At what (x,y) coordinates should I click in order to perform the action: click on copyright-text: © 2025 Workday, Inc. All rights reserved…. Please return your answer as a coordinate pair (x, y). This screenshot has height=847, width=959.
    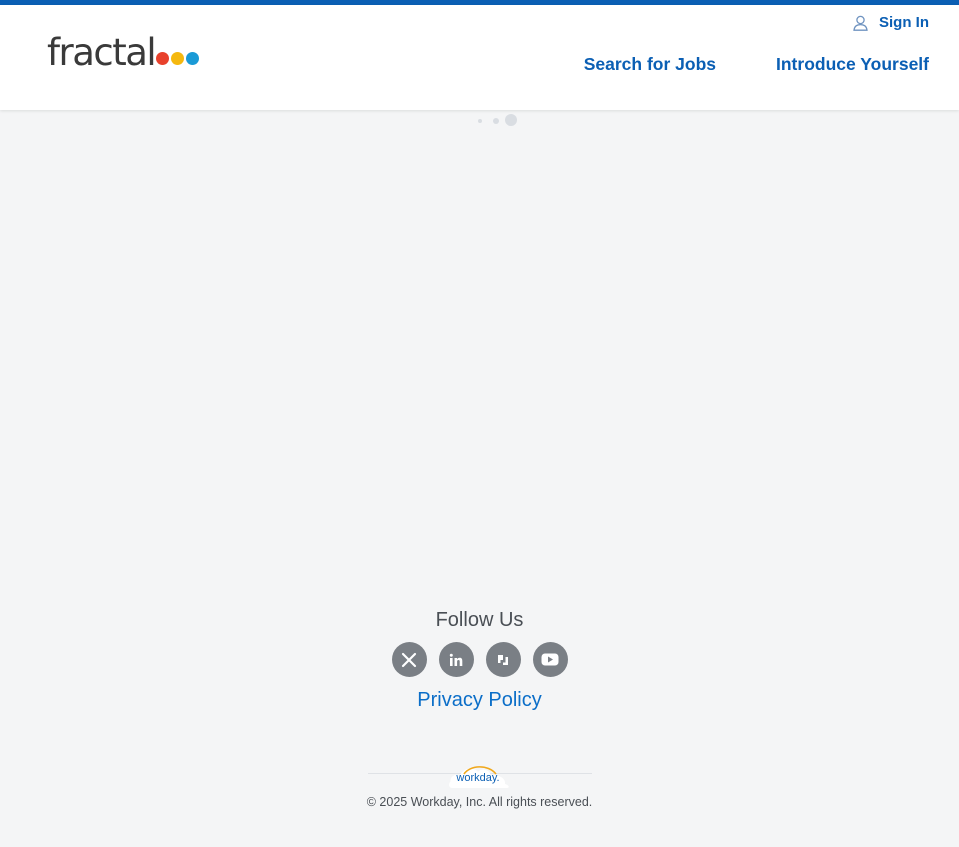
    Looking at the image, I should click on (479, 802).